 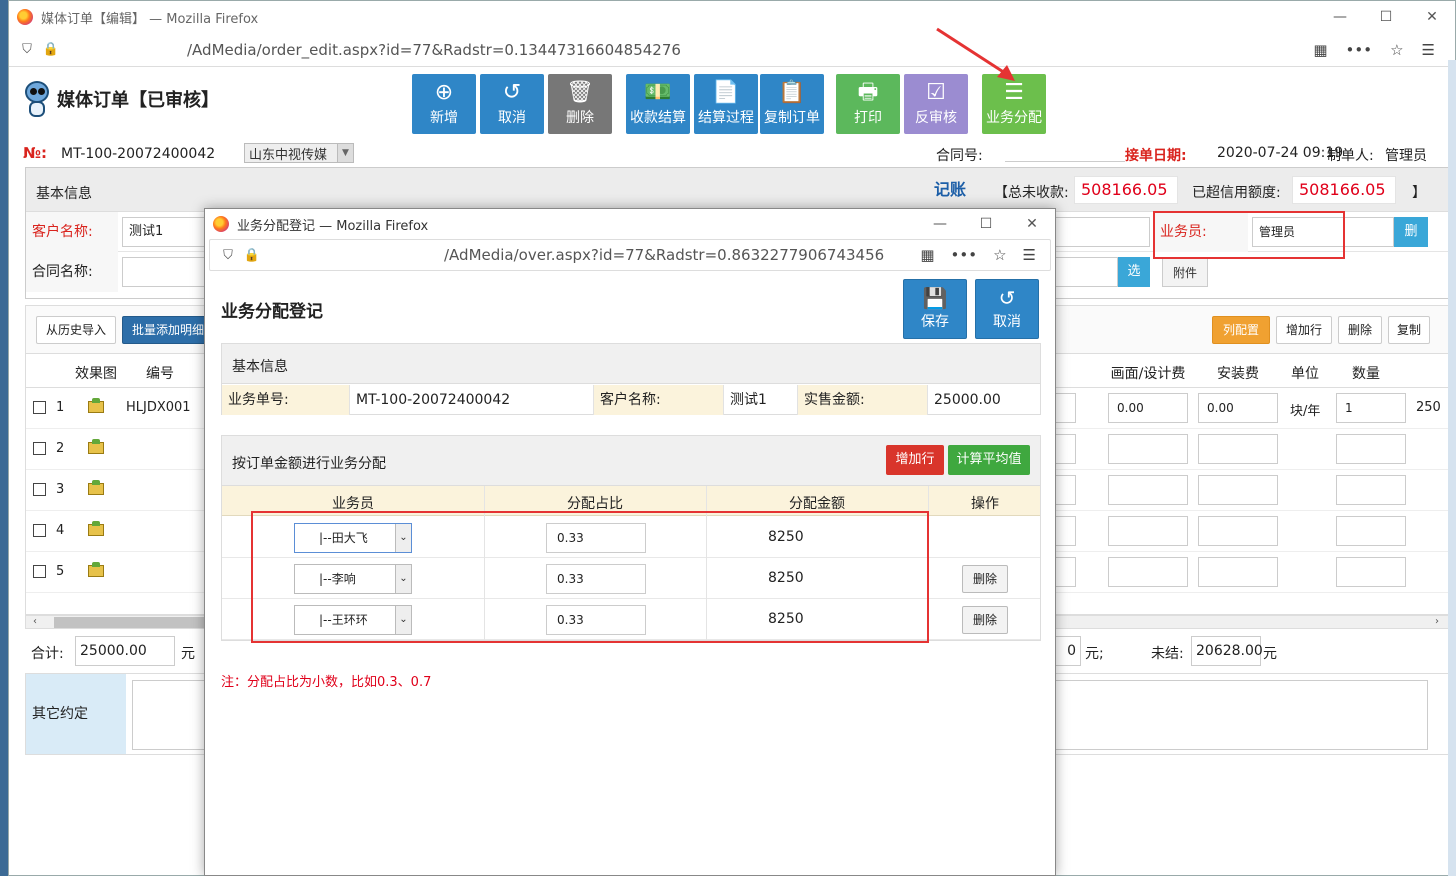 What do you see at coordinates (580, 92) in the screenshot?
I see `trash-icon: 🗑` at bounding box center [580, 92].